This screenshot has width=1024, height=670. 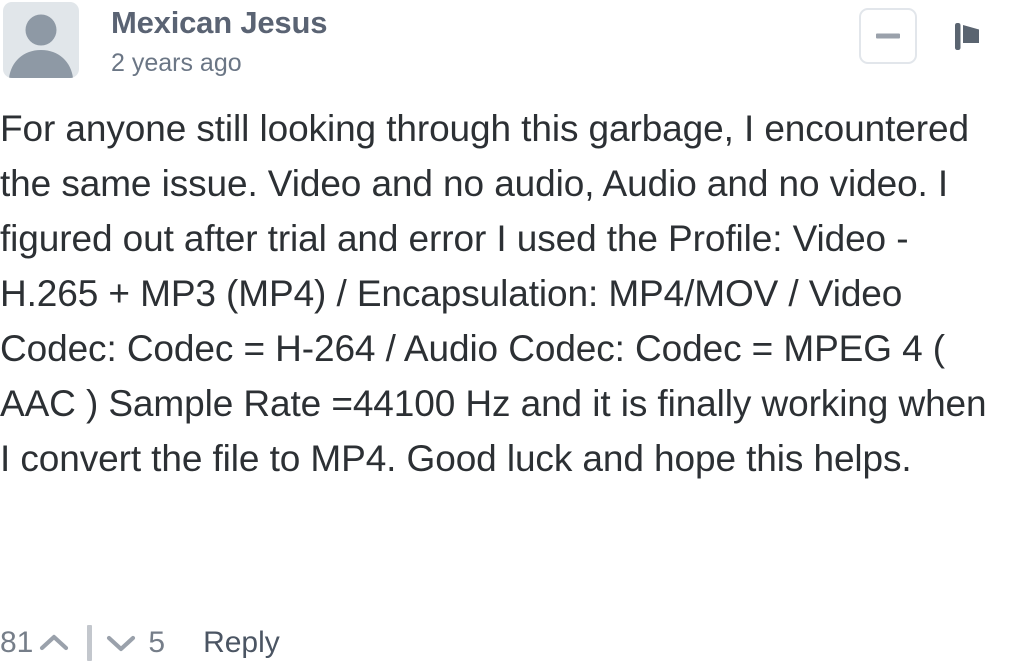 I want to click on collapse-comment-button, so click(x=888, y=36).